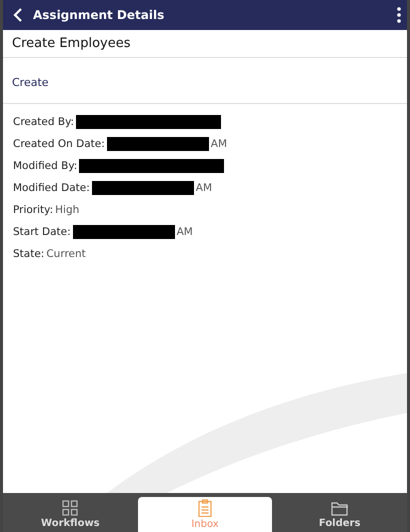 The width and height of the screenshot is (410, 532). What do you see at coordinates (399, 15) in the screenshot?
I see `more-icon` at bounding box center [399, 15].